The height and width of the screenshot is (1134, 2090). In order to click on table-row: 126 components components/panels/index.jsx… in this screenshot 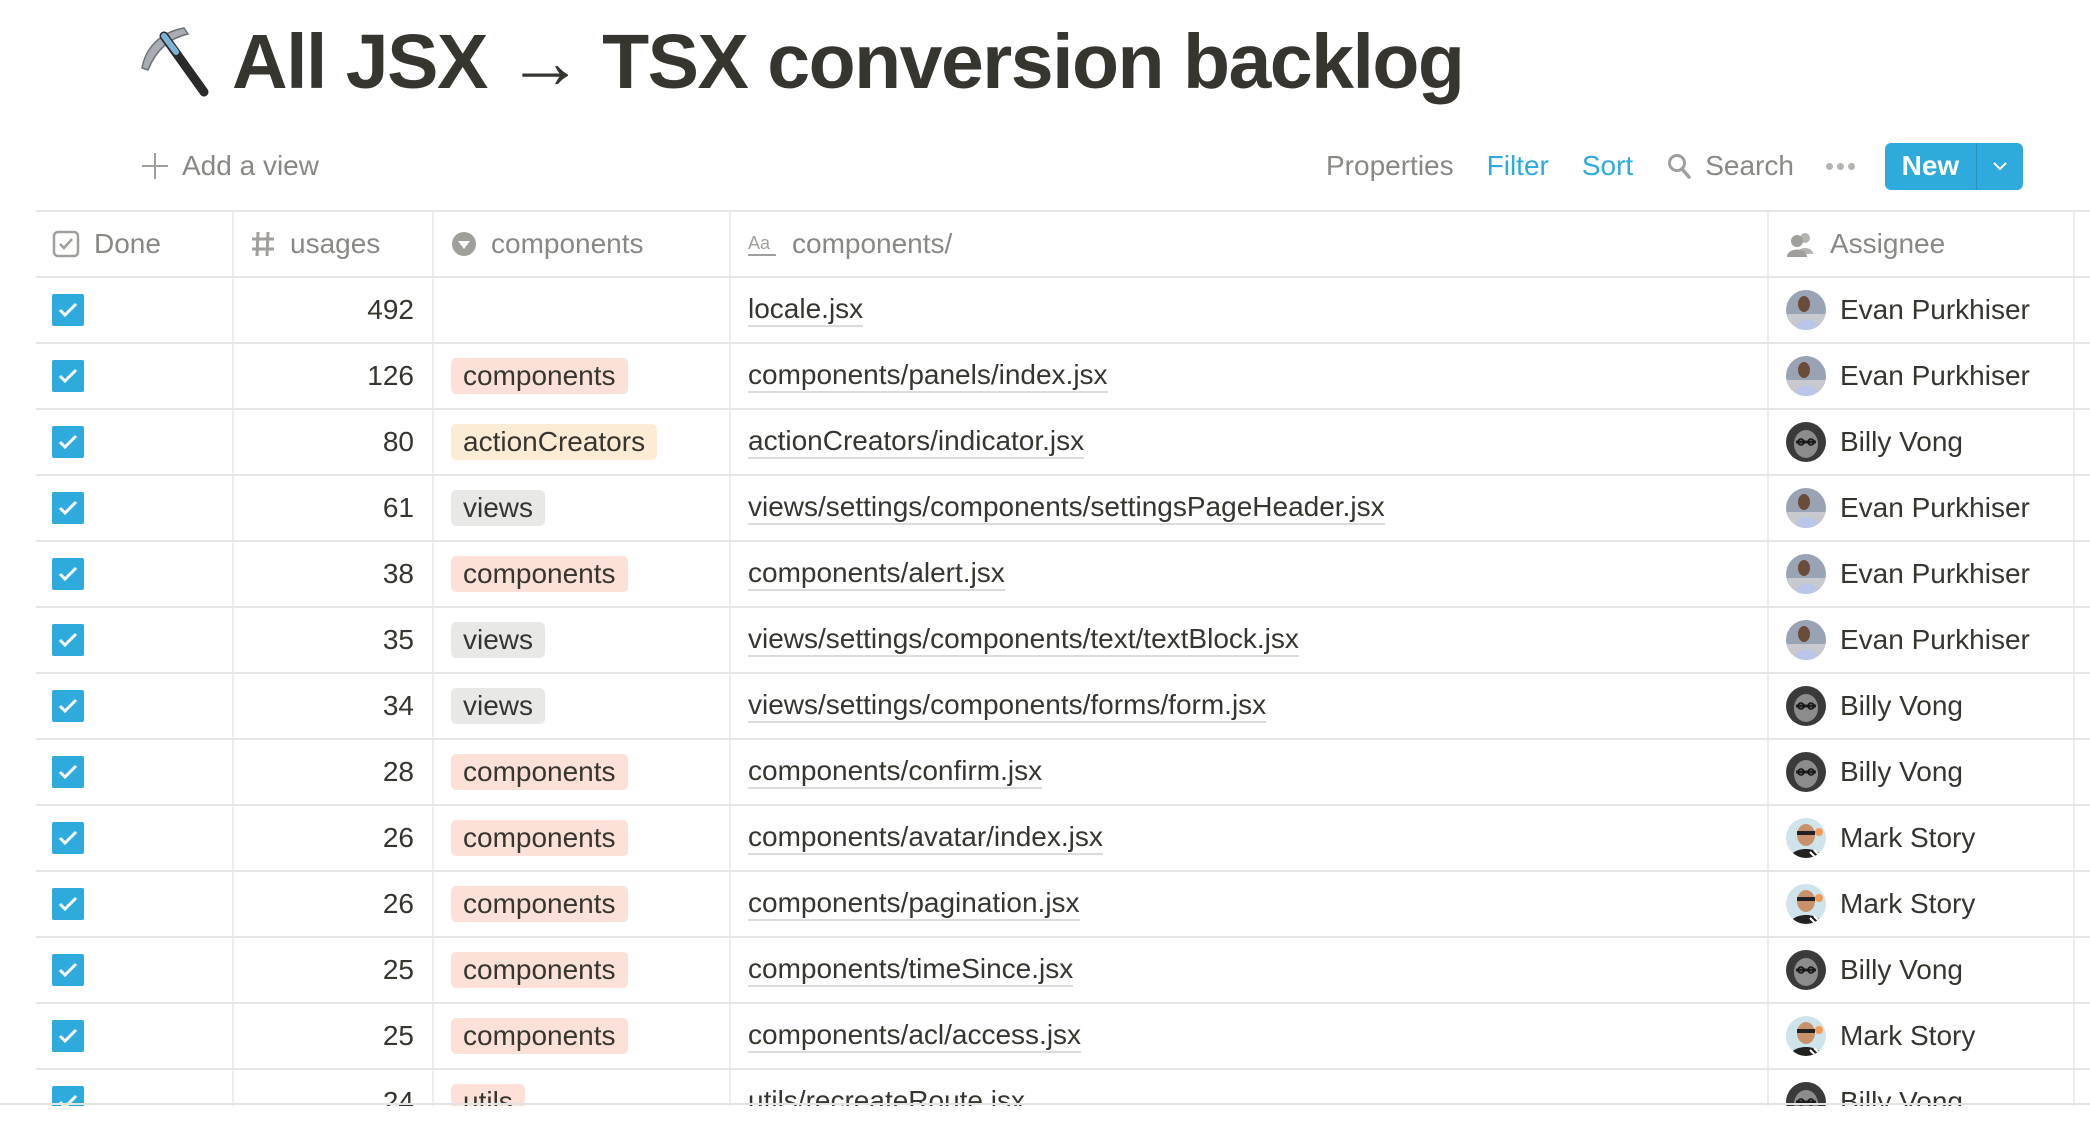, I will do `click(1063, 377)`.